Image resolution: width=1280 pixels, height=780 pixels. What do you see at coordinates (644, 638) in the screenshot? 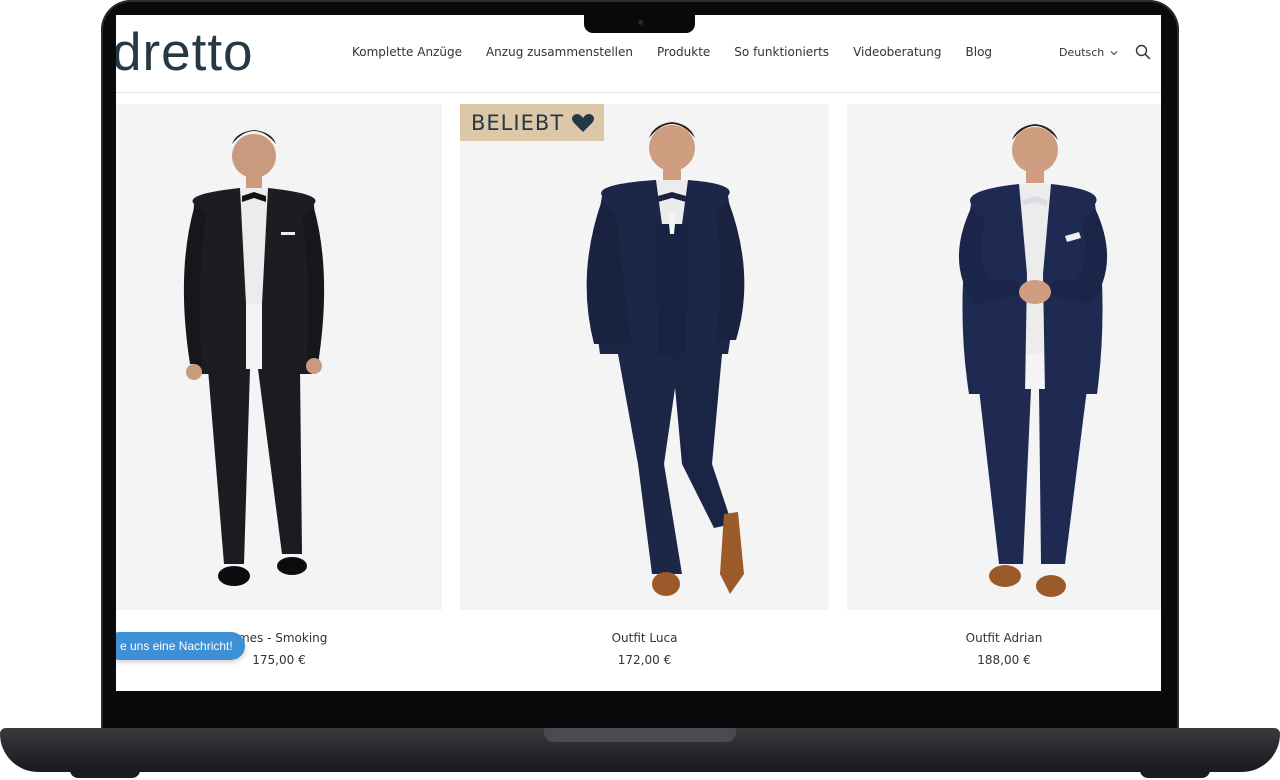
I see `product-name: Outfit Luca` at bounding box center [644, 638].